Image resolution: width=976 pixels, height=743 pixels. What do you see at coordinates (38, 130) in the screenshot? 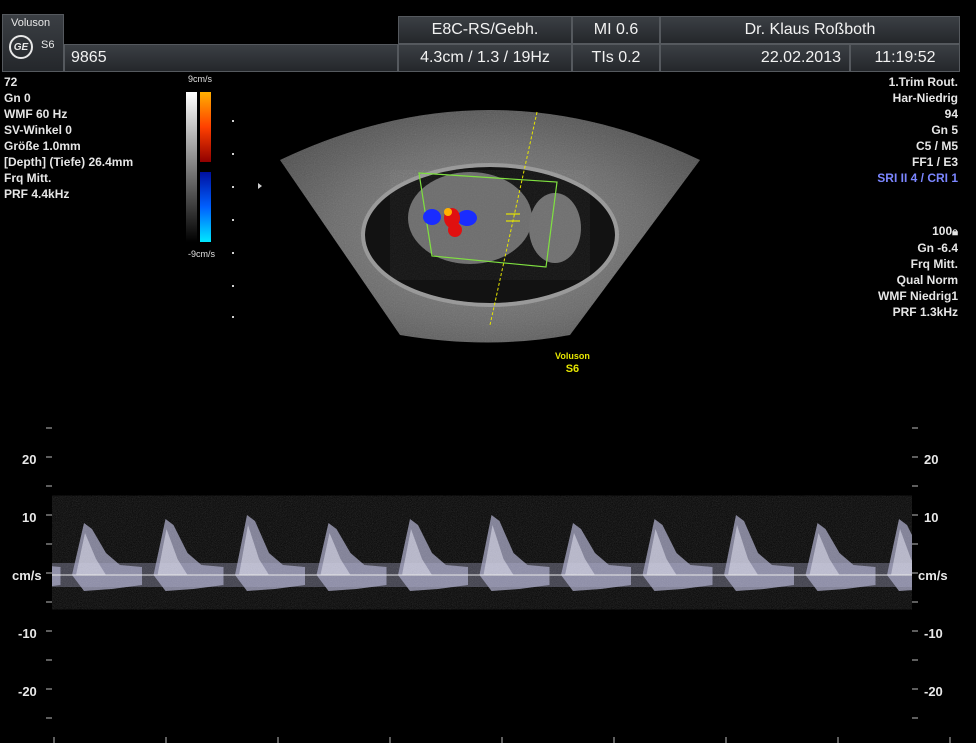
I see `param-sv-angle: SV-Winkel 0` at bounding box center [38, 130].